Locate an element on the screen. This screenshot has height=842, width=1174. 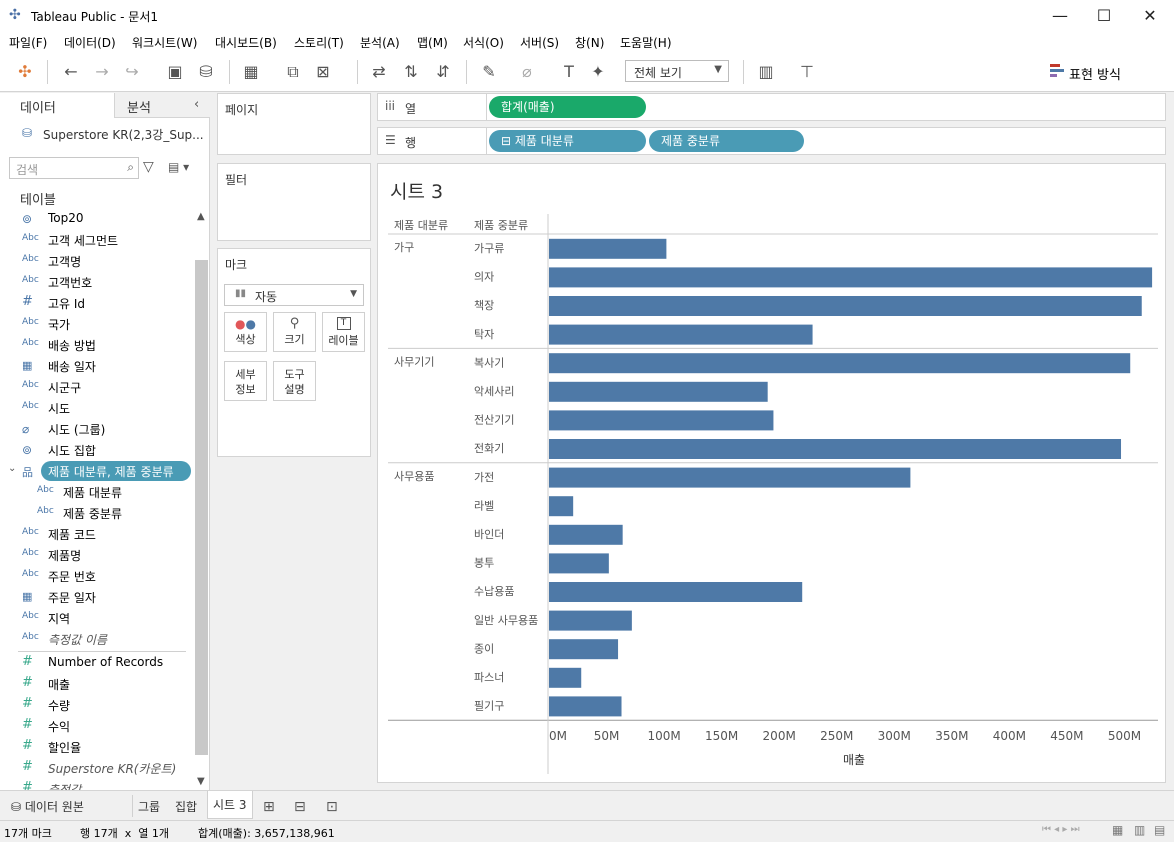
menu-window: 창(N) is located at coordinates (589, 42).